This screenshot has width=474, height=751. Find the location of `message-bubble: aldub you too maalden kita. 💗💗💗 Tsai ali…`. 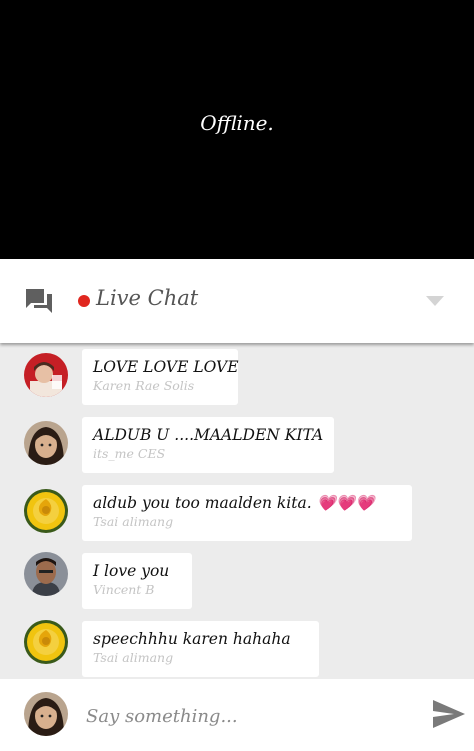

message-bubble: aldub you too maalden kita. 💗💗💗 Tsai ali… is located at coordinates (247, 513).